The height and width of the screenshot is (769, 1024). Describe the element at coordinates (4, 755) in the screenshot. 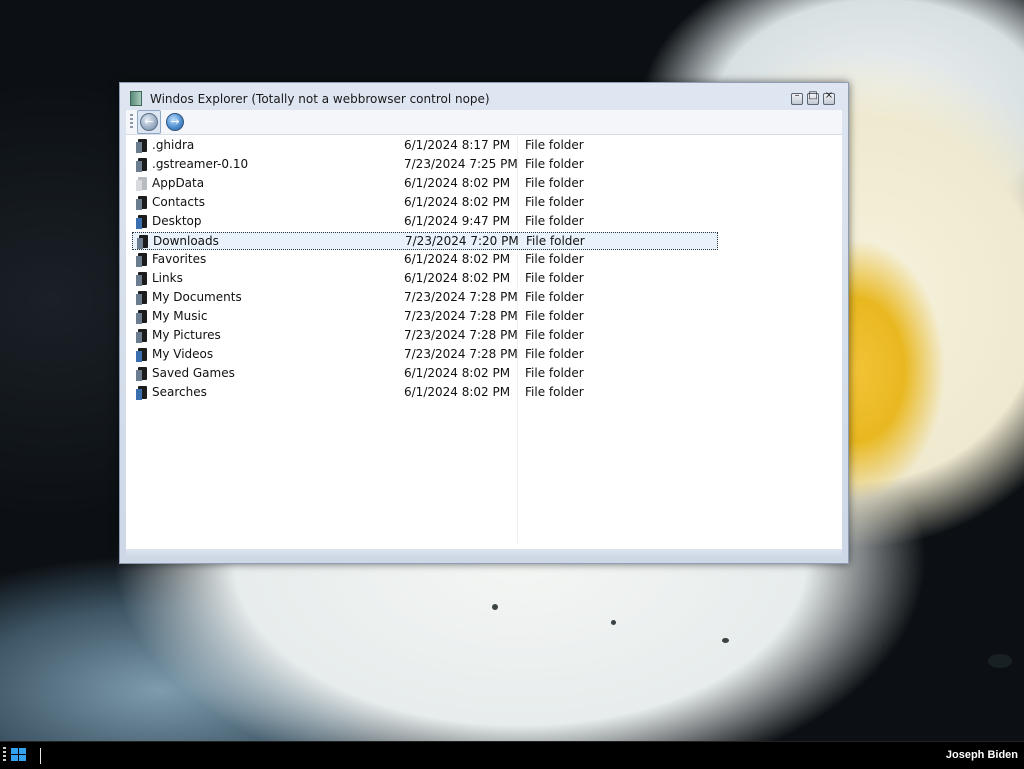

I see `taskbar-grip` at that location.